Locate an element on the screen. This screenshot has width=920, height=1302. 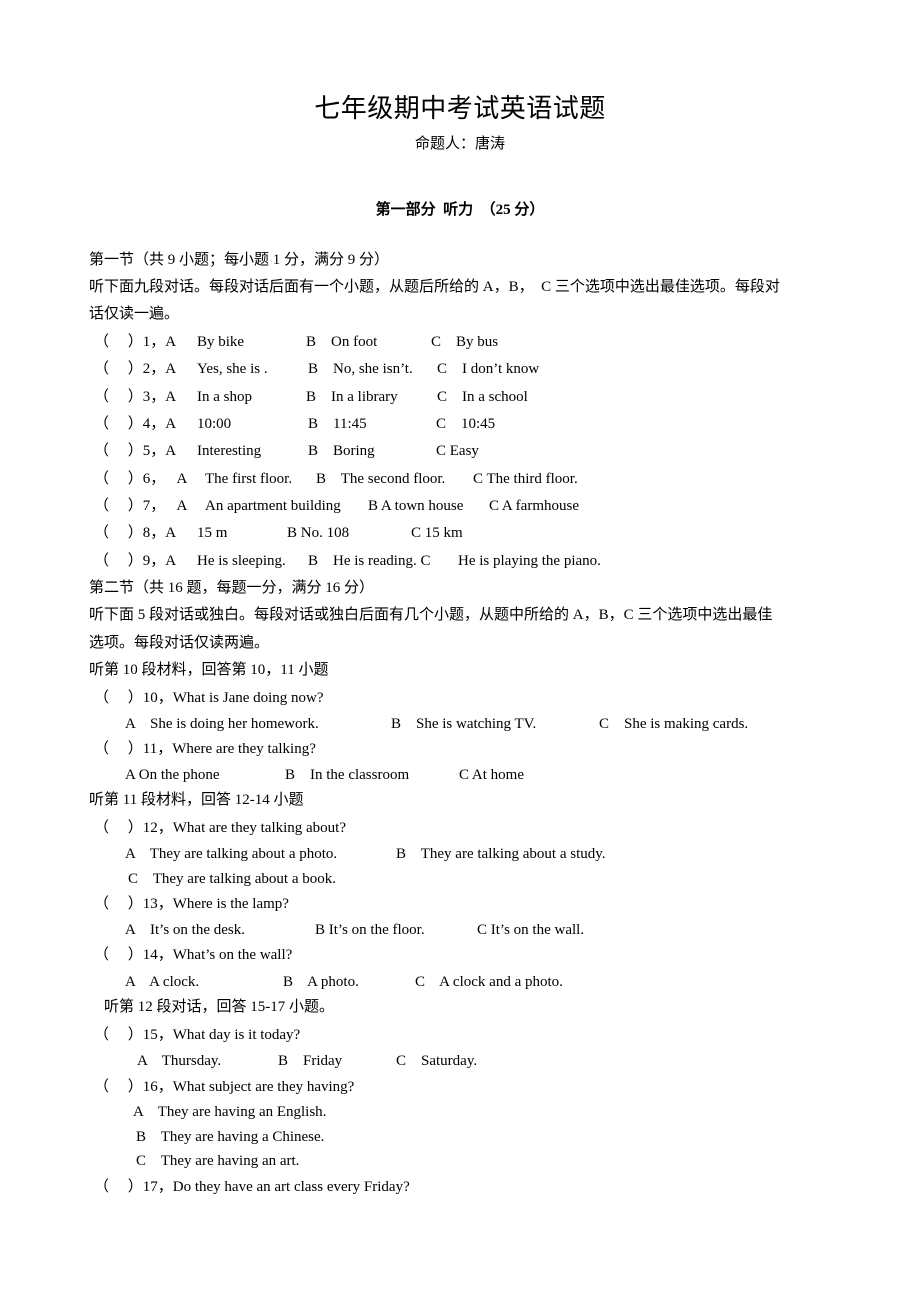
question-11-option-c: C At home is located at coordinates (492, 775).